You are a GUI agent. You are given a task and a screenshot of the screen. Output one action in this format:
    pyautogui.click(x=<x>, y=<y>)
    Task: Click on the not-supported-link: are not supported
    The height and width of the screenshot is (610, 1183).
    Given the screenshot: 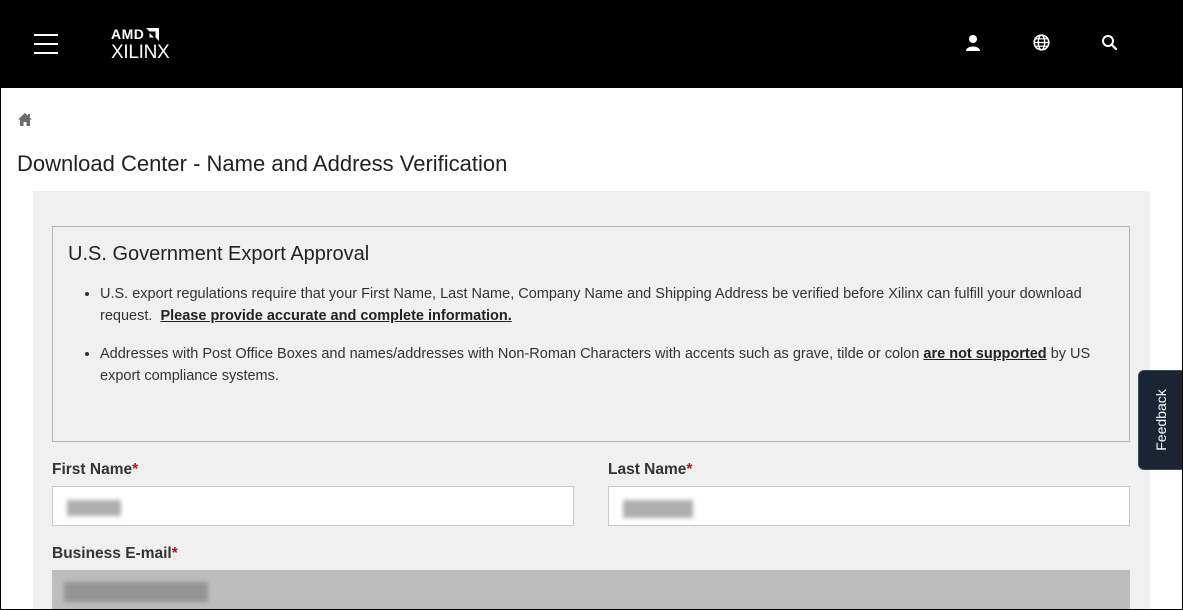 What is the action you would take?
    pyautogui.click(x=984, y=354)
    